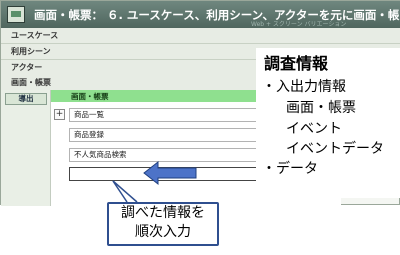 The height and width of the screenshot is (255, 400). Describe the element at coordinates (163, 213) in the screenshot. I see `callout-line-1: 調べた情報を` at that location.